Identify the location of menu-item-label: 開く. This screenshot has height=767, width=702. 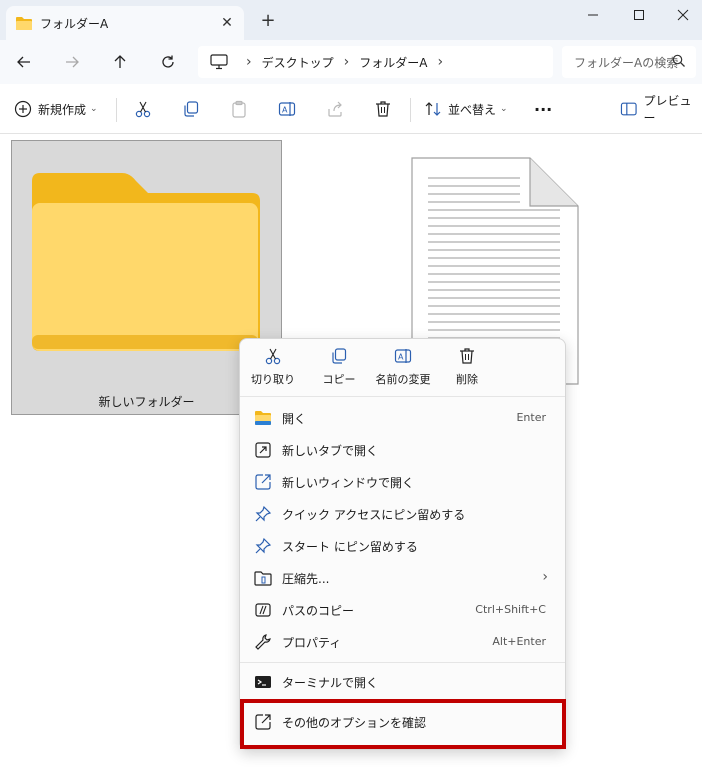
(294, 419).